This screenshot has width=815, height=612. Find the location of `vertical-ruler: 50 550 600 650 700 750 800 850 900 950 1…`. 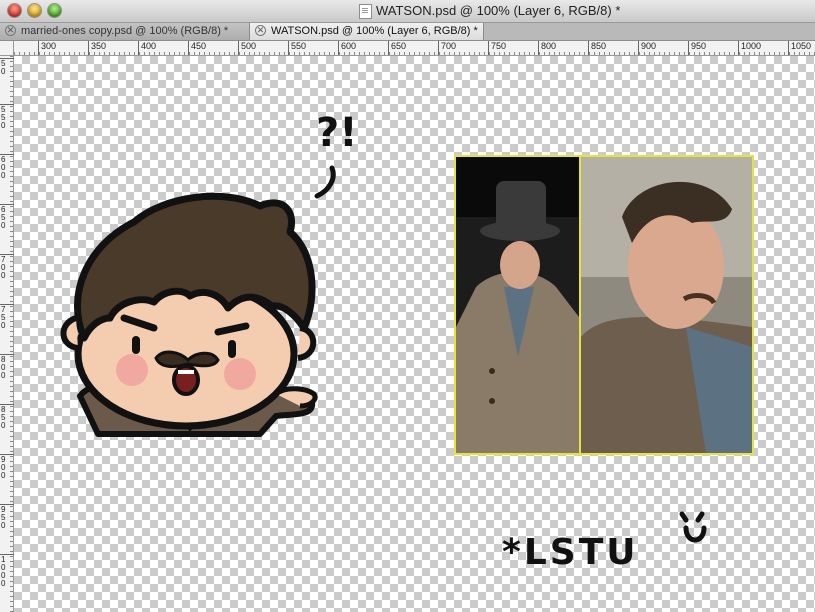

vertical-ruler: 50 550 600 650 700 750 800 850 900 950 1… is located at coordinates (7, 334).